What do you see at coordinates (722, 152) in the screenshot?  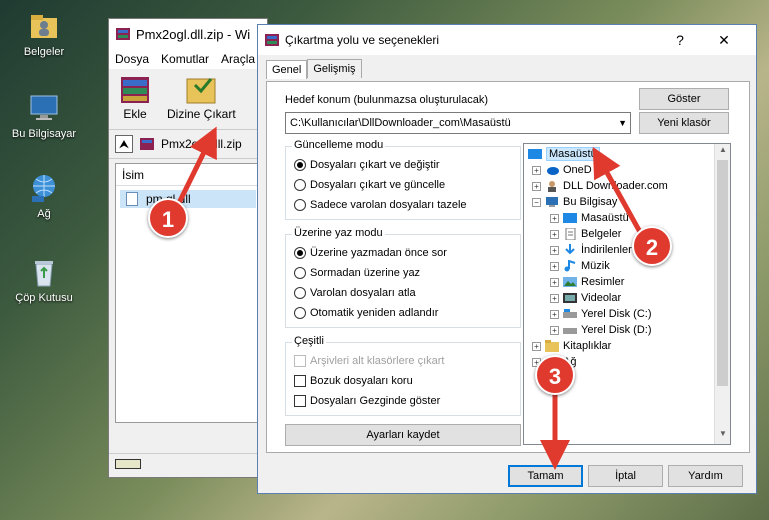 I see `scroll-up-icon: ▲` at bounding box center [722, 152].